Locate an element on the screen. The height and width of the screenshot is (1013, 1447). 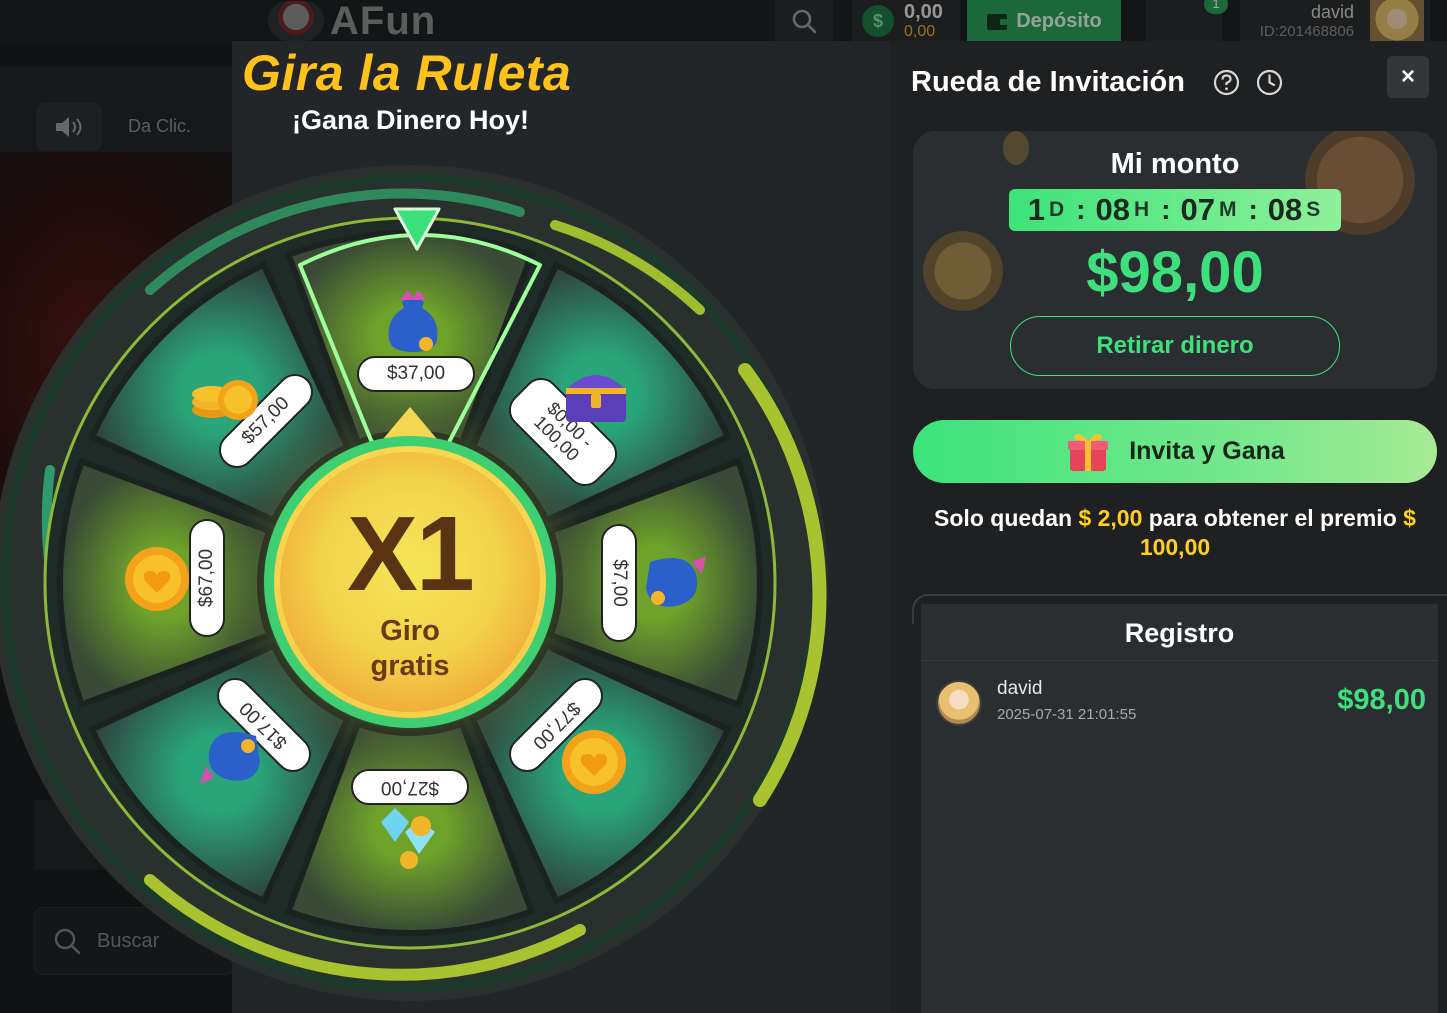
spin-multiplier: X1 is located at coordinates (411, 554).